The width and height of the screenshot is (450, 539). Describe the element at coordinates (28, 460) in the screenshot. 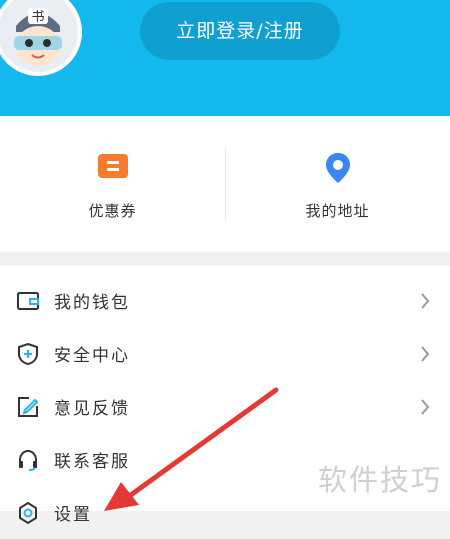

I see `headset-icon` at that location.